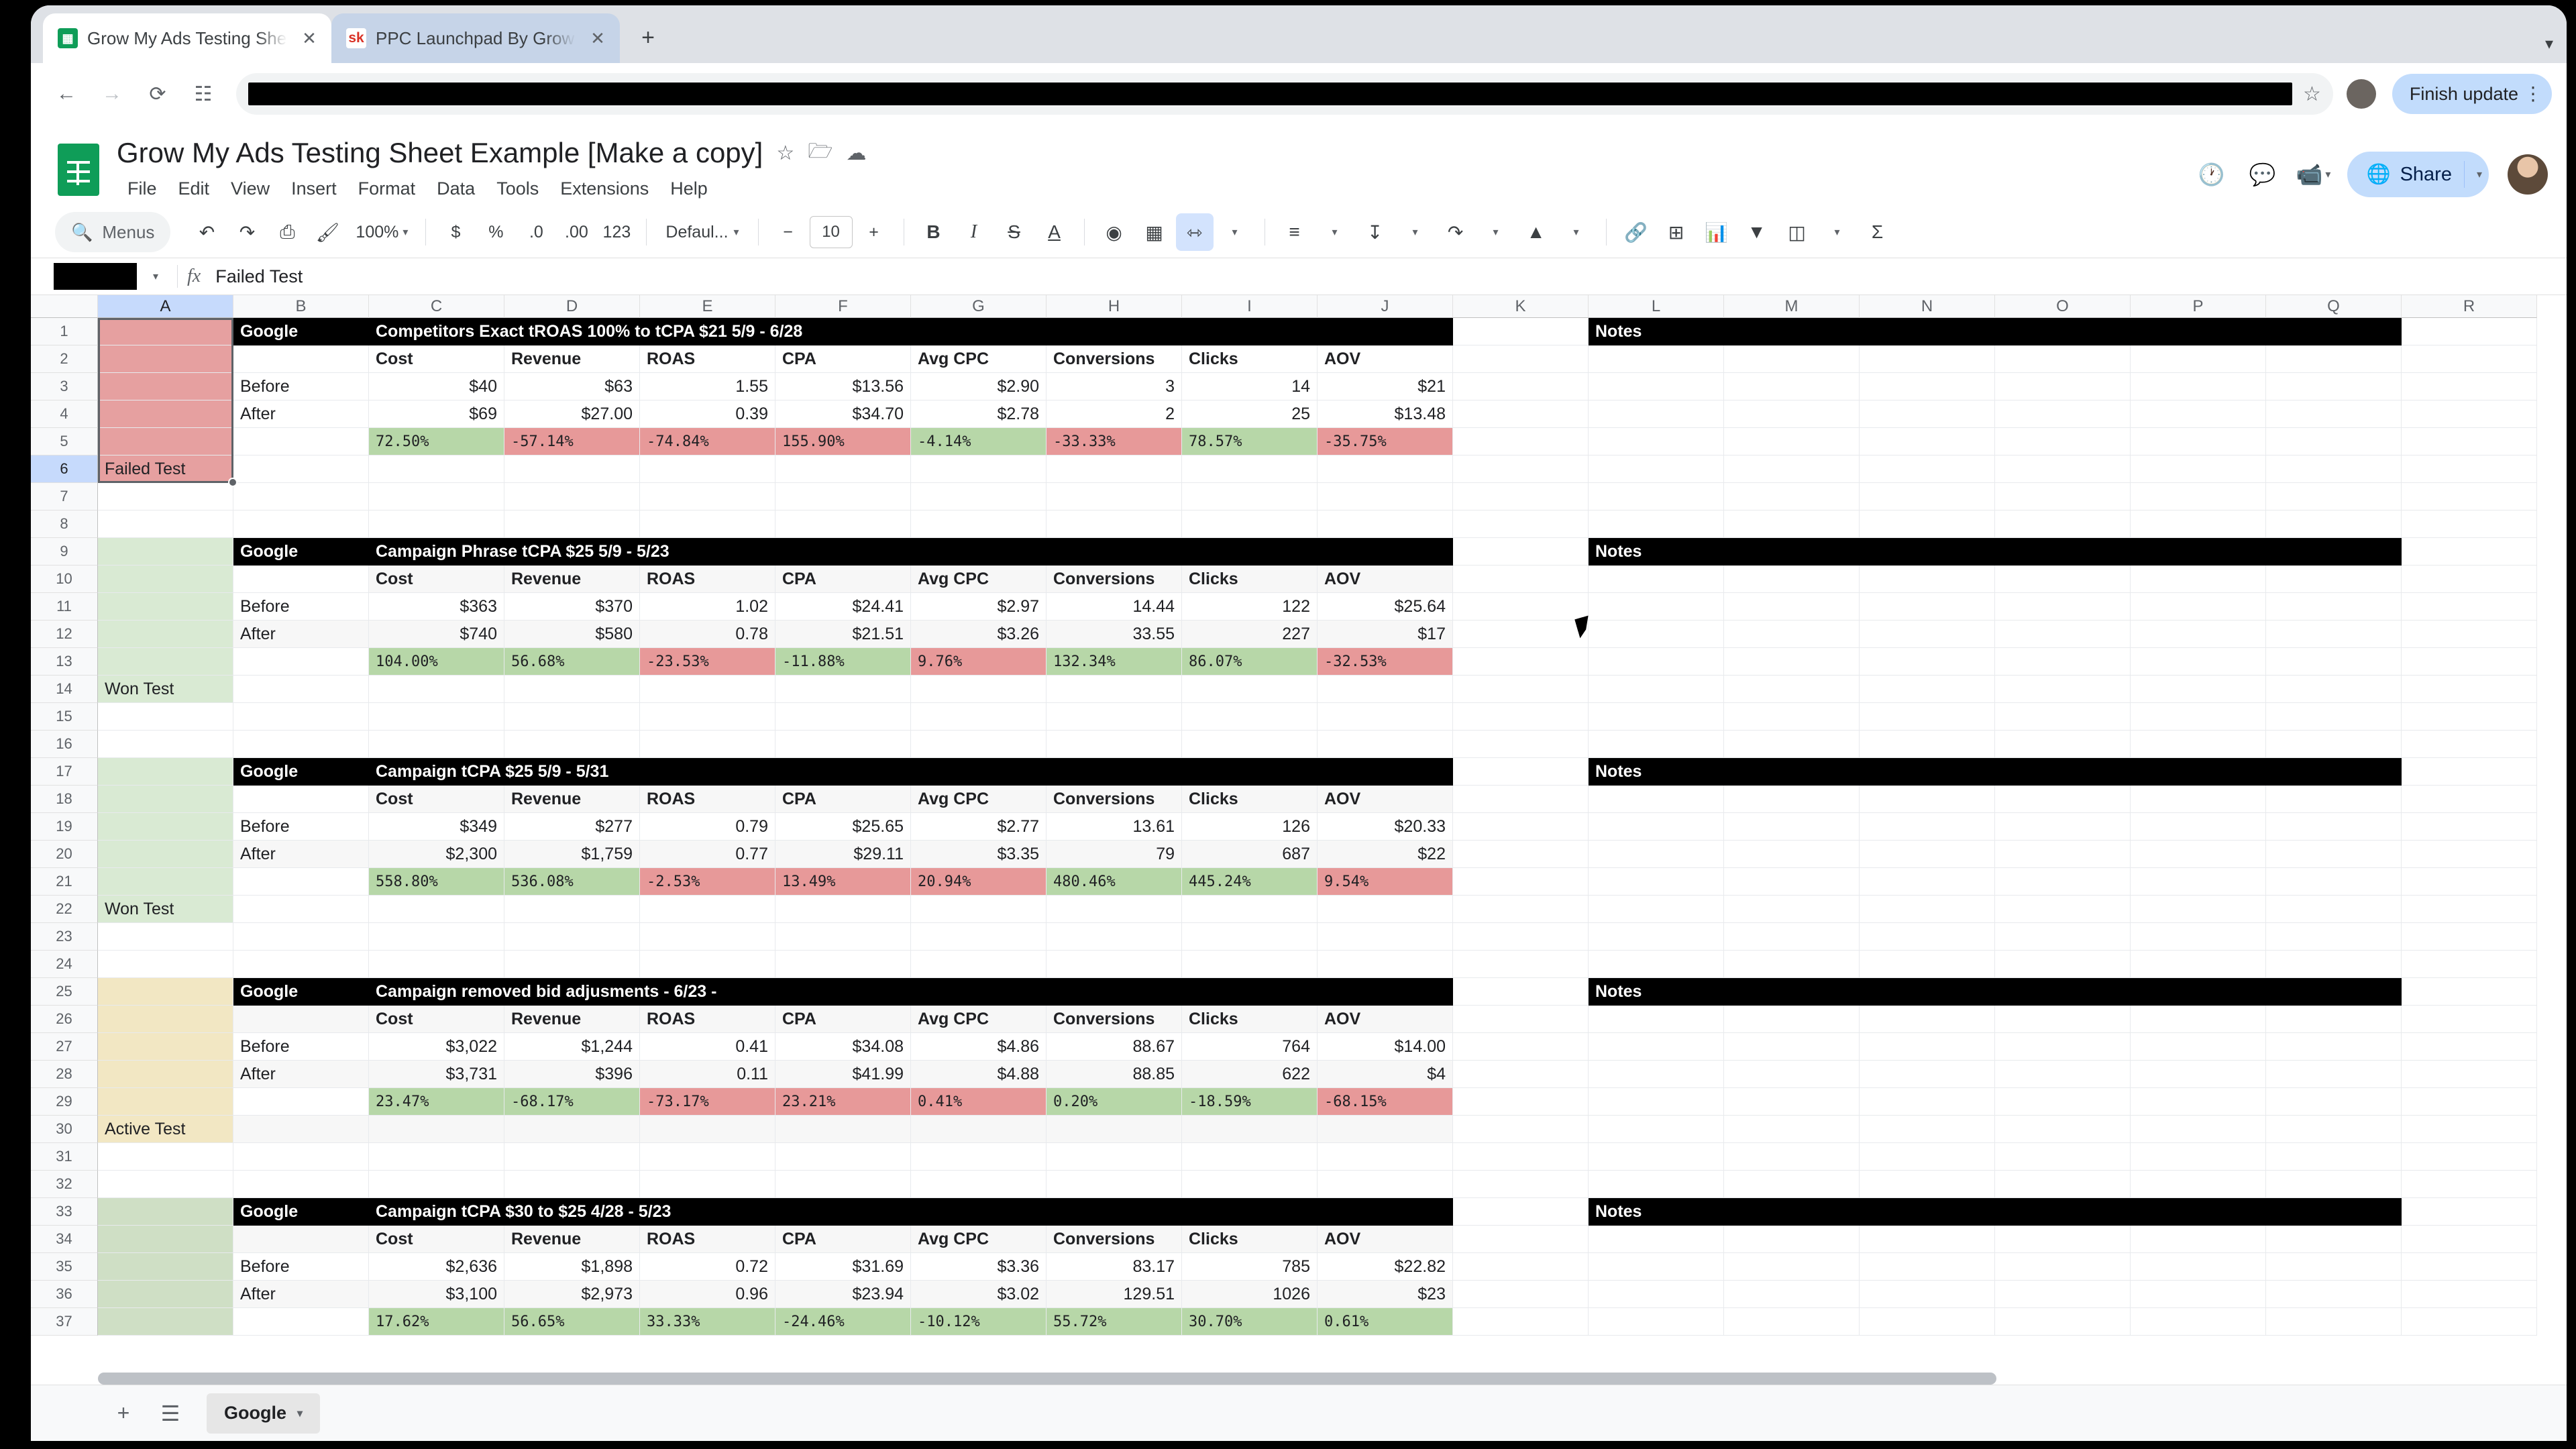 The image size is (2576, 1449). I want to click on cell-R34, so click(2469, 1239).